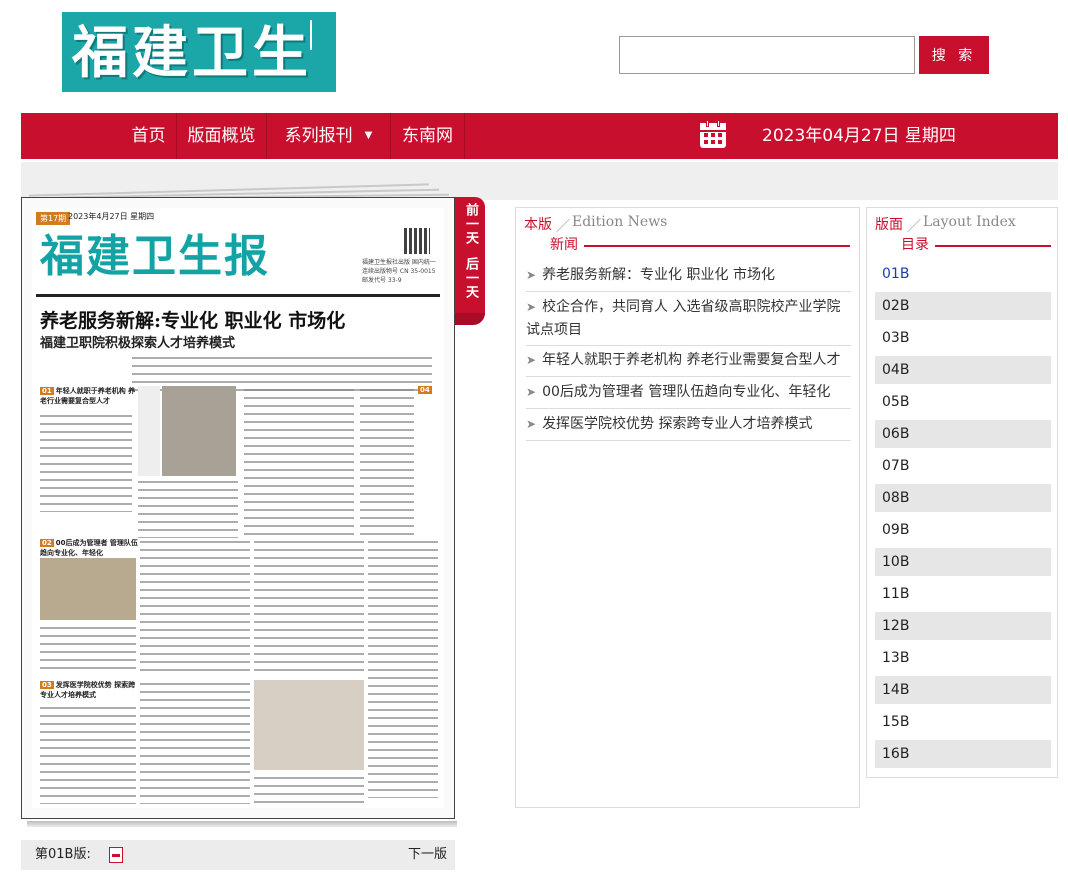 The height and width of the screenshot is (882, 1068). I want to click on news-item: ➤ 养老服务新解：专业化 职业化 市场化, so click(688, 275).